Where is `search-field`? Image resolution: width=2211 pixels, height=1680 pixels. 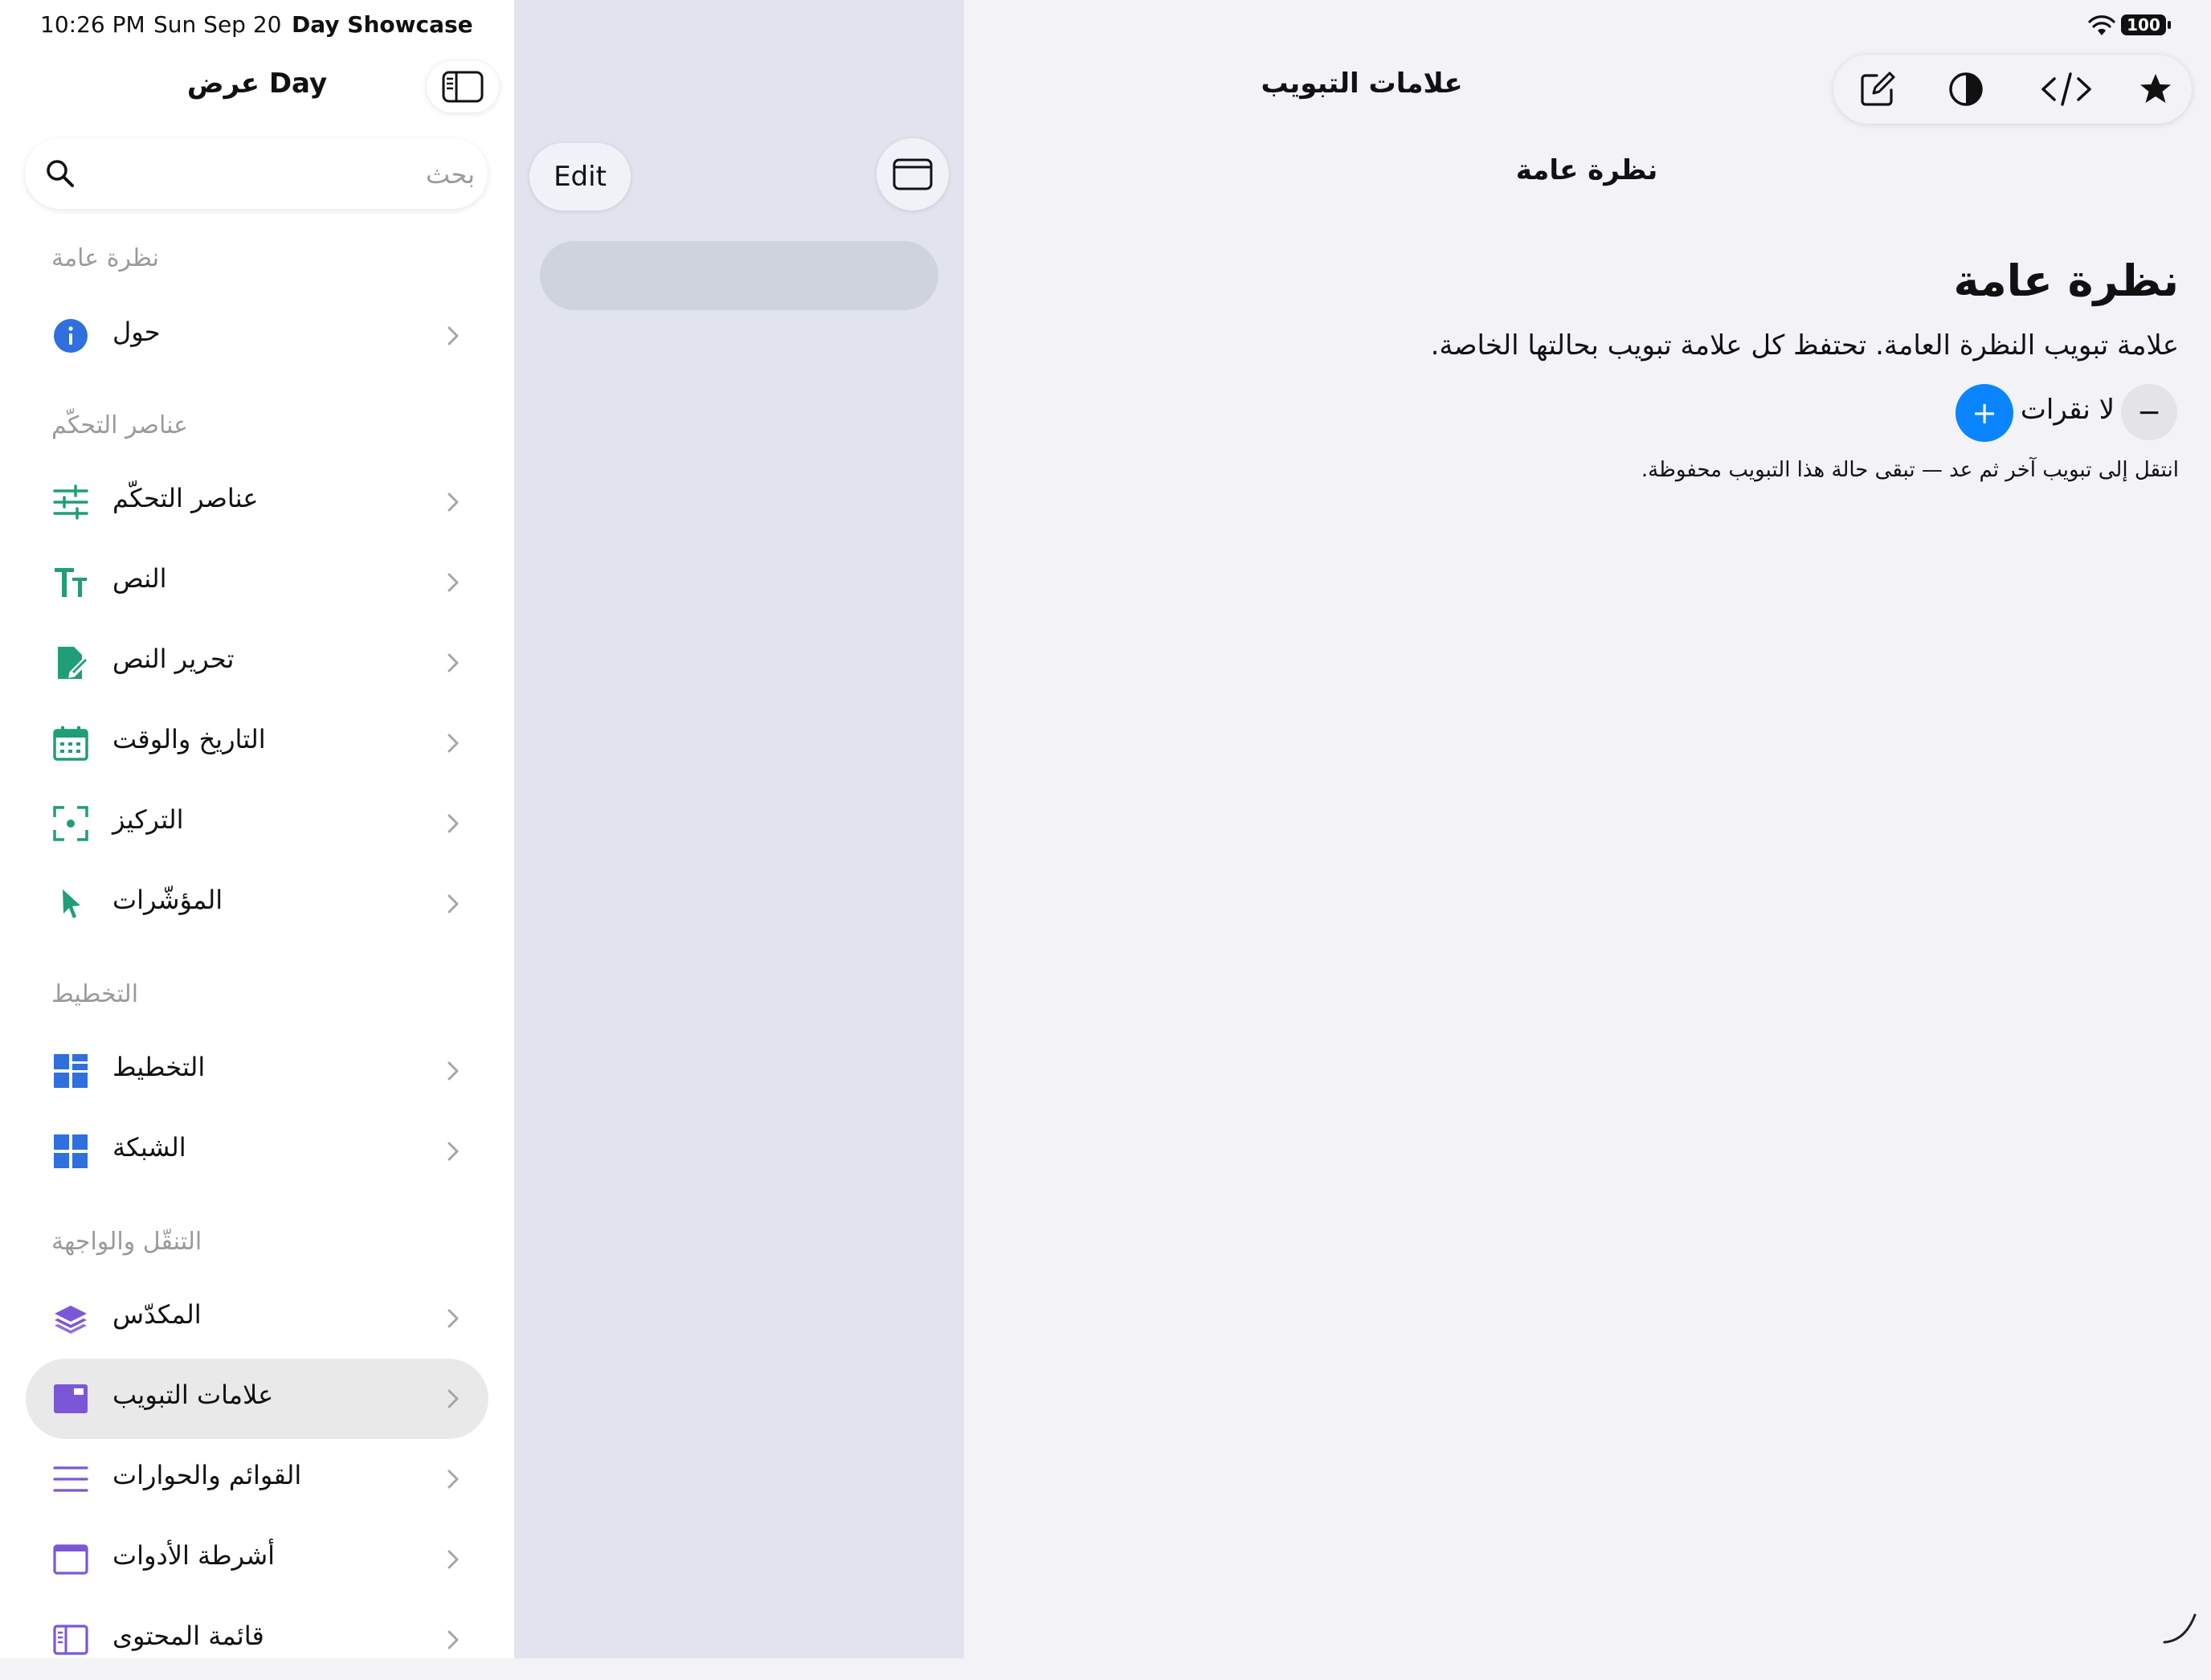 search-field is located at coordinates (256, 173).